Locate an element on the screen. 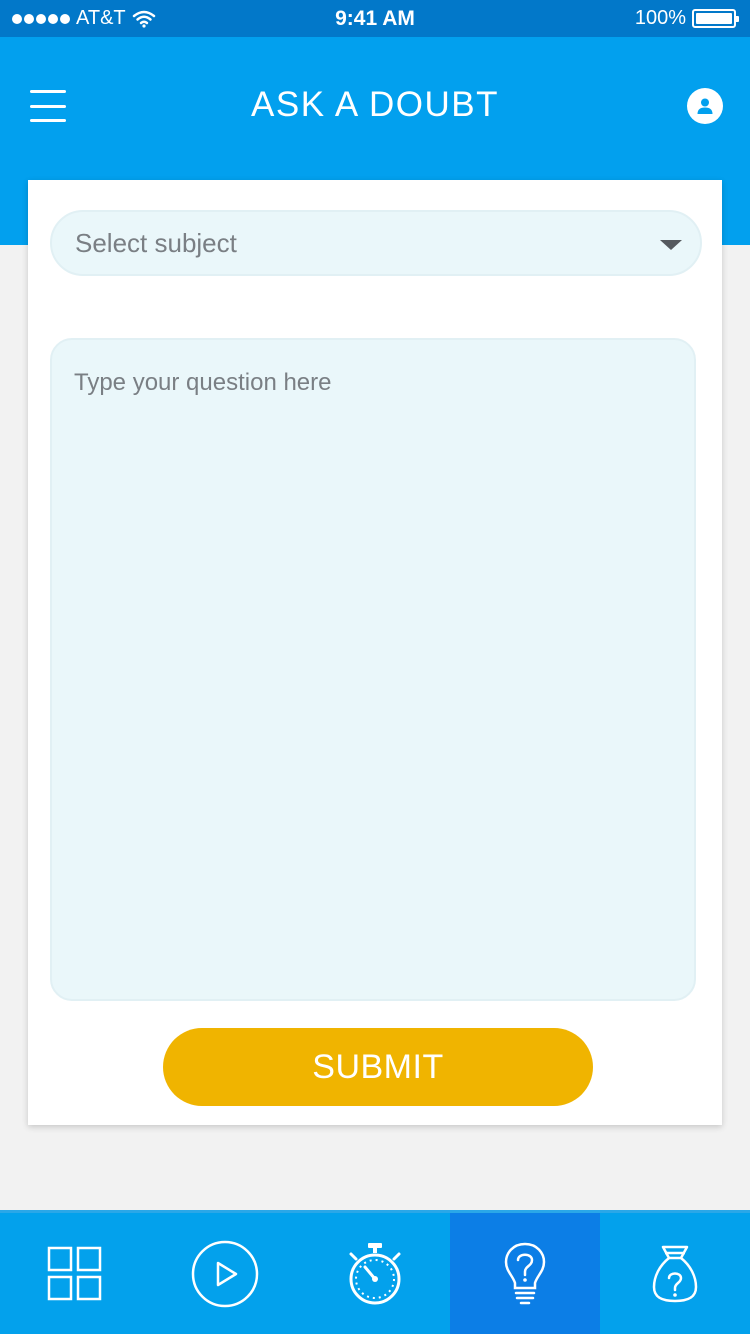 This screenshot has width=750, height=1334. tab-timer is located at coordinates (375, 1273).